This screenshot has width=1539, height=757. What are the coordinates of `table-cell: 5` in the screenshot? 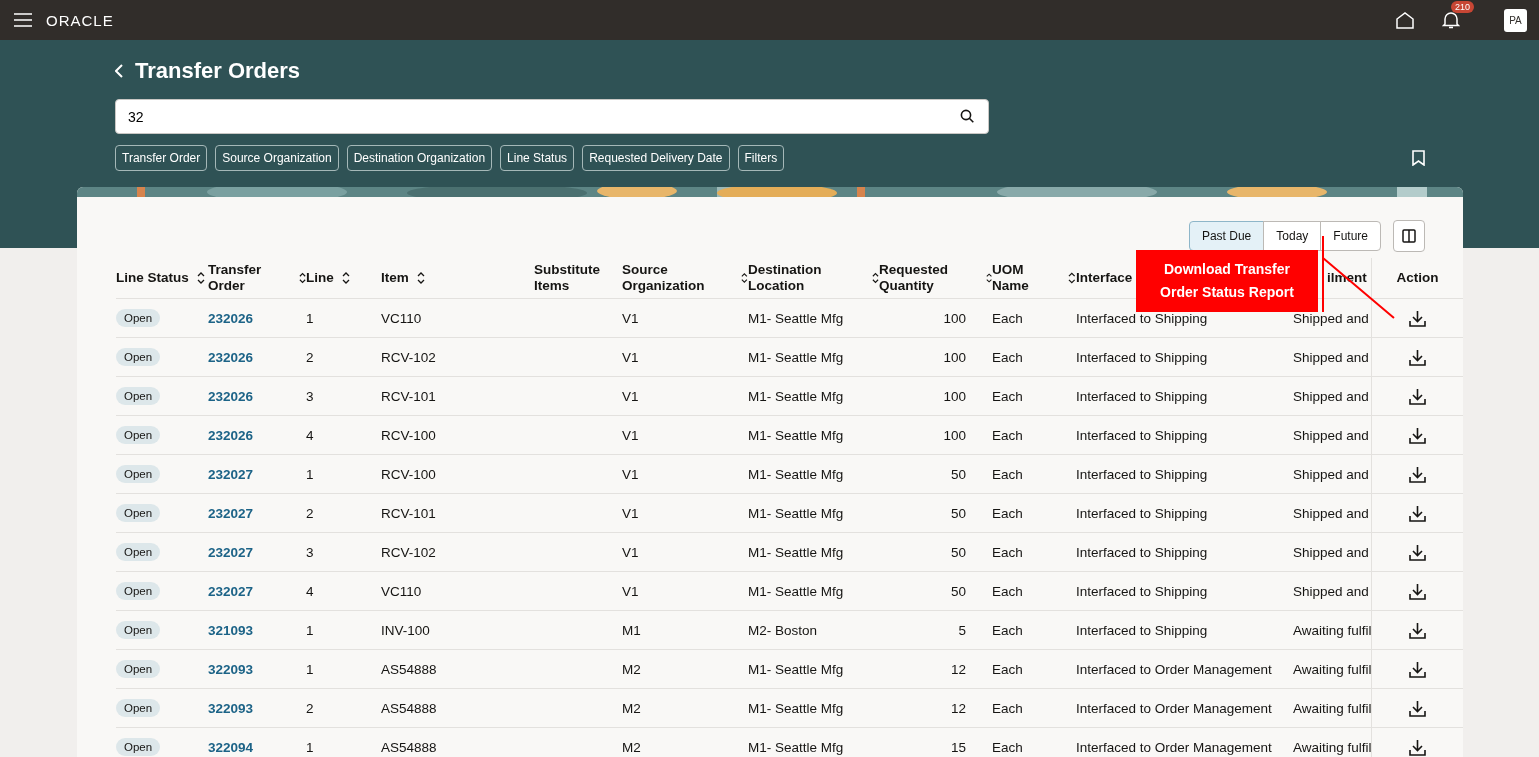 It's located at (962, 630).